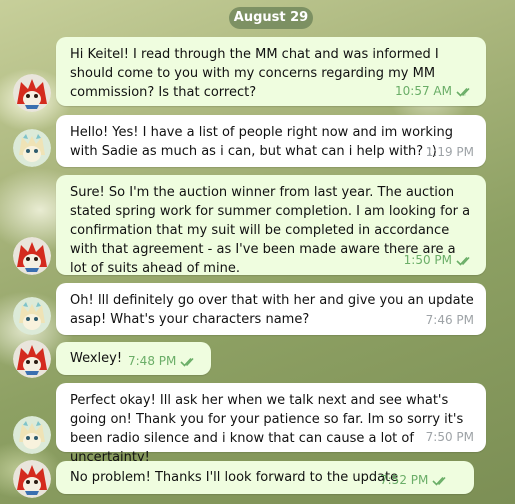  I want to click on date-separator: August 29, so click(271, 18).